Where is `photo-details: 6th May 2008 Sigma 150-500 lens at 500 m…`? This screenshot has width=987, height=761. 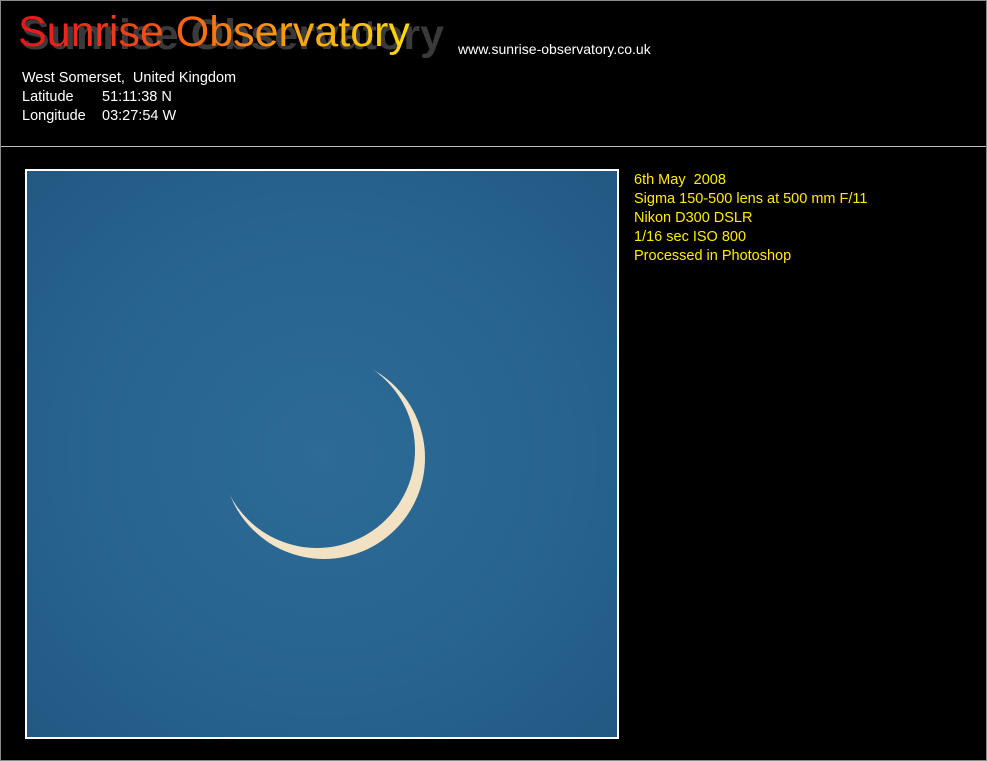 photo-details: 6th May 2008 Sigma 150-500 lens at 500 m… is located at coordinates (750, 218).